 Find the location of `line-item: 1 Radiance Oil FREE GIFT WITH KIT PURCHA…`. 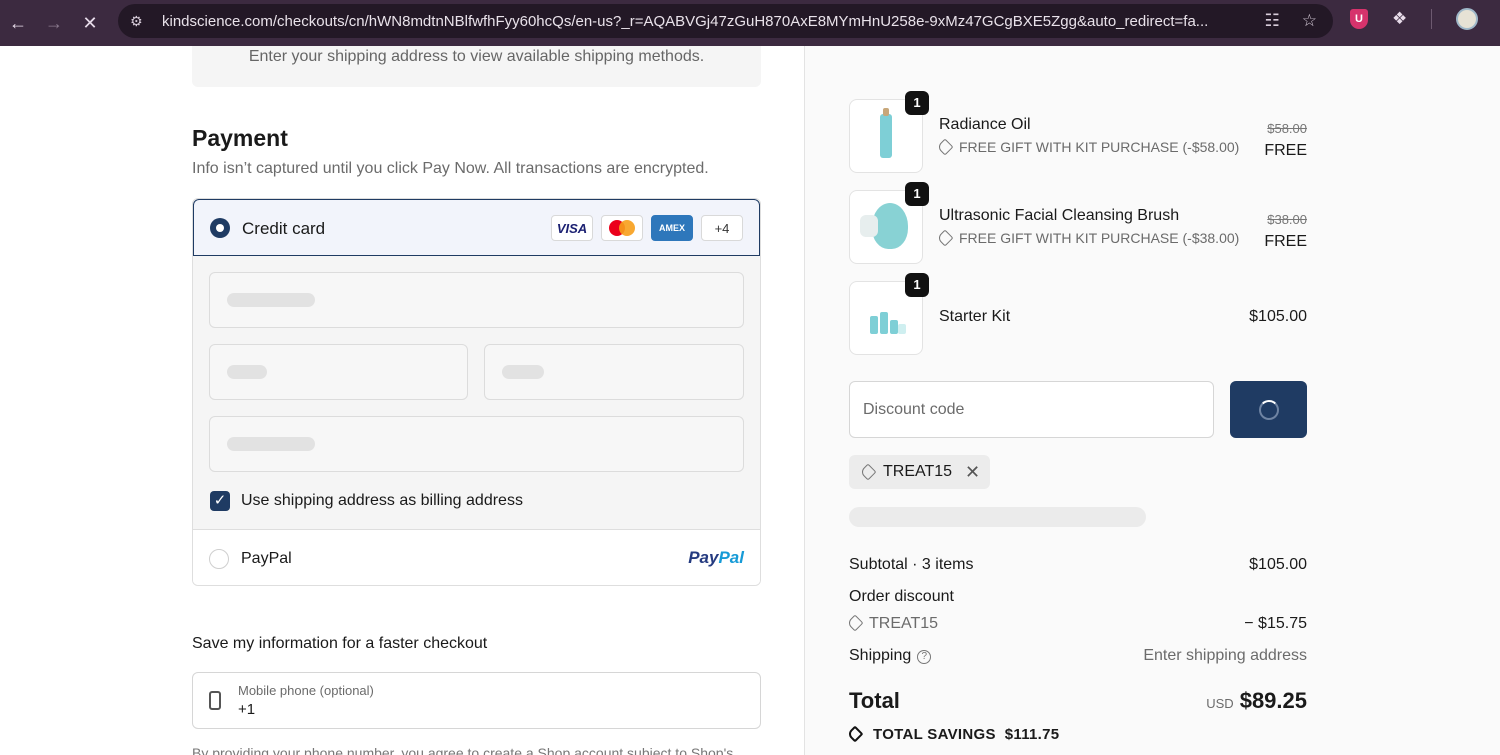

line-item: 1 Radiance Oil FREE GIFT WITH KIT PURCHA… is located at coordinates (1078, 132).